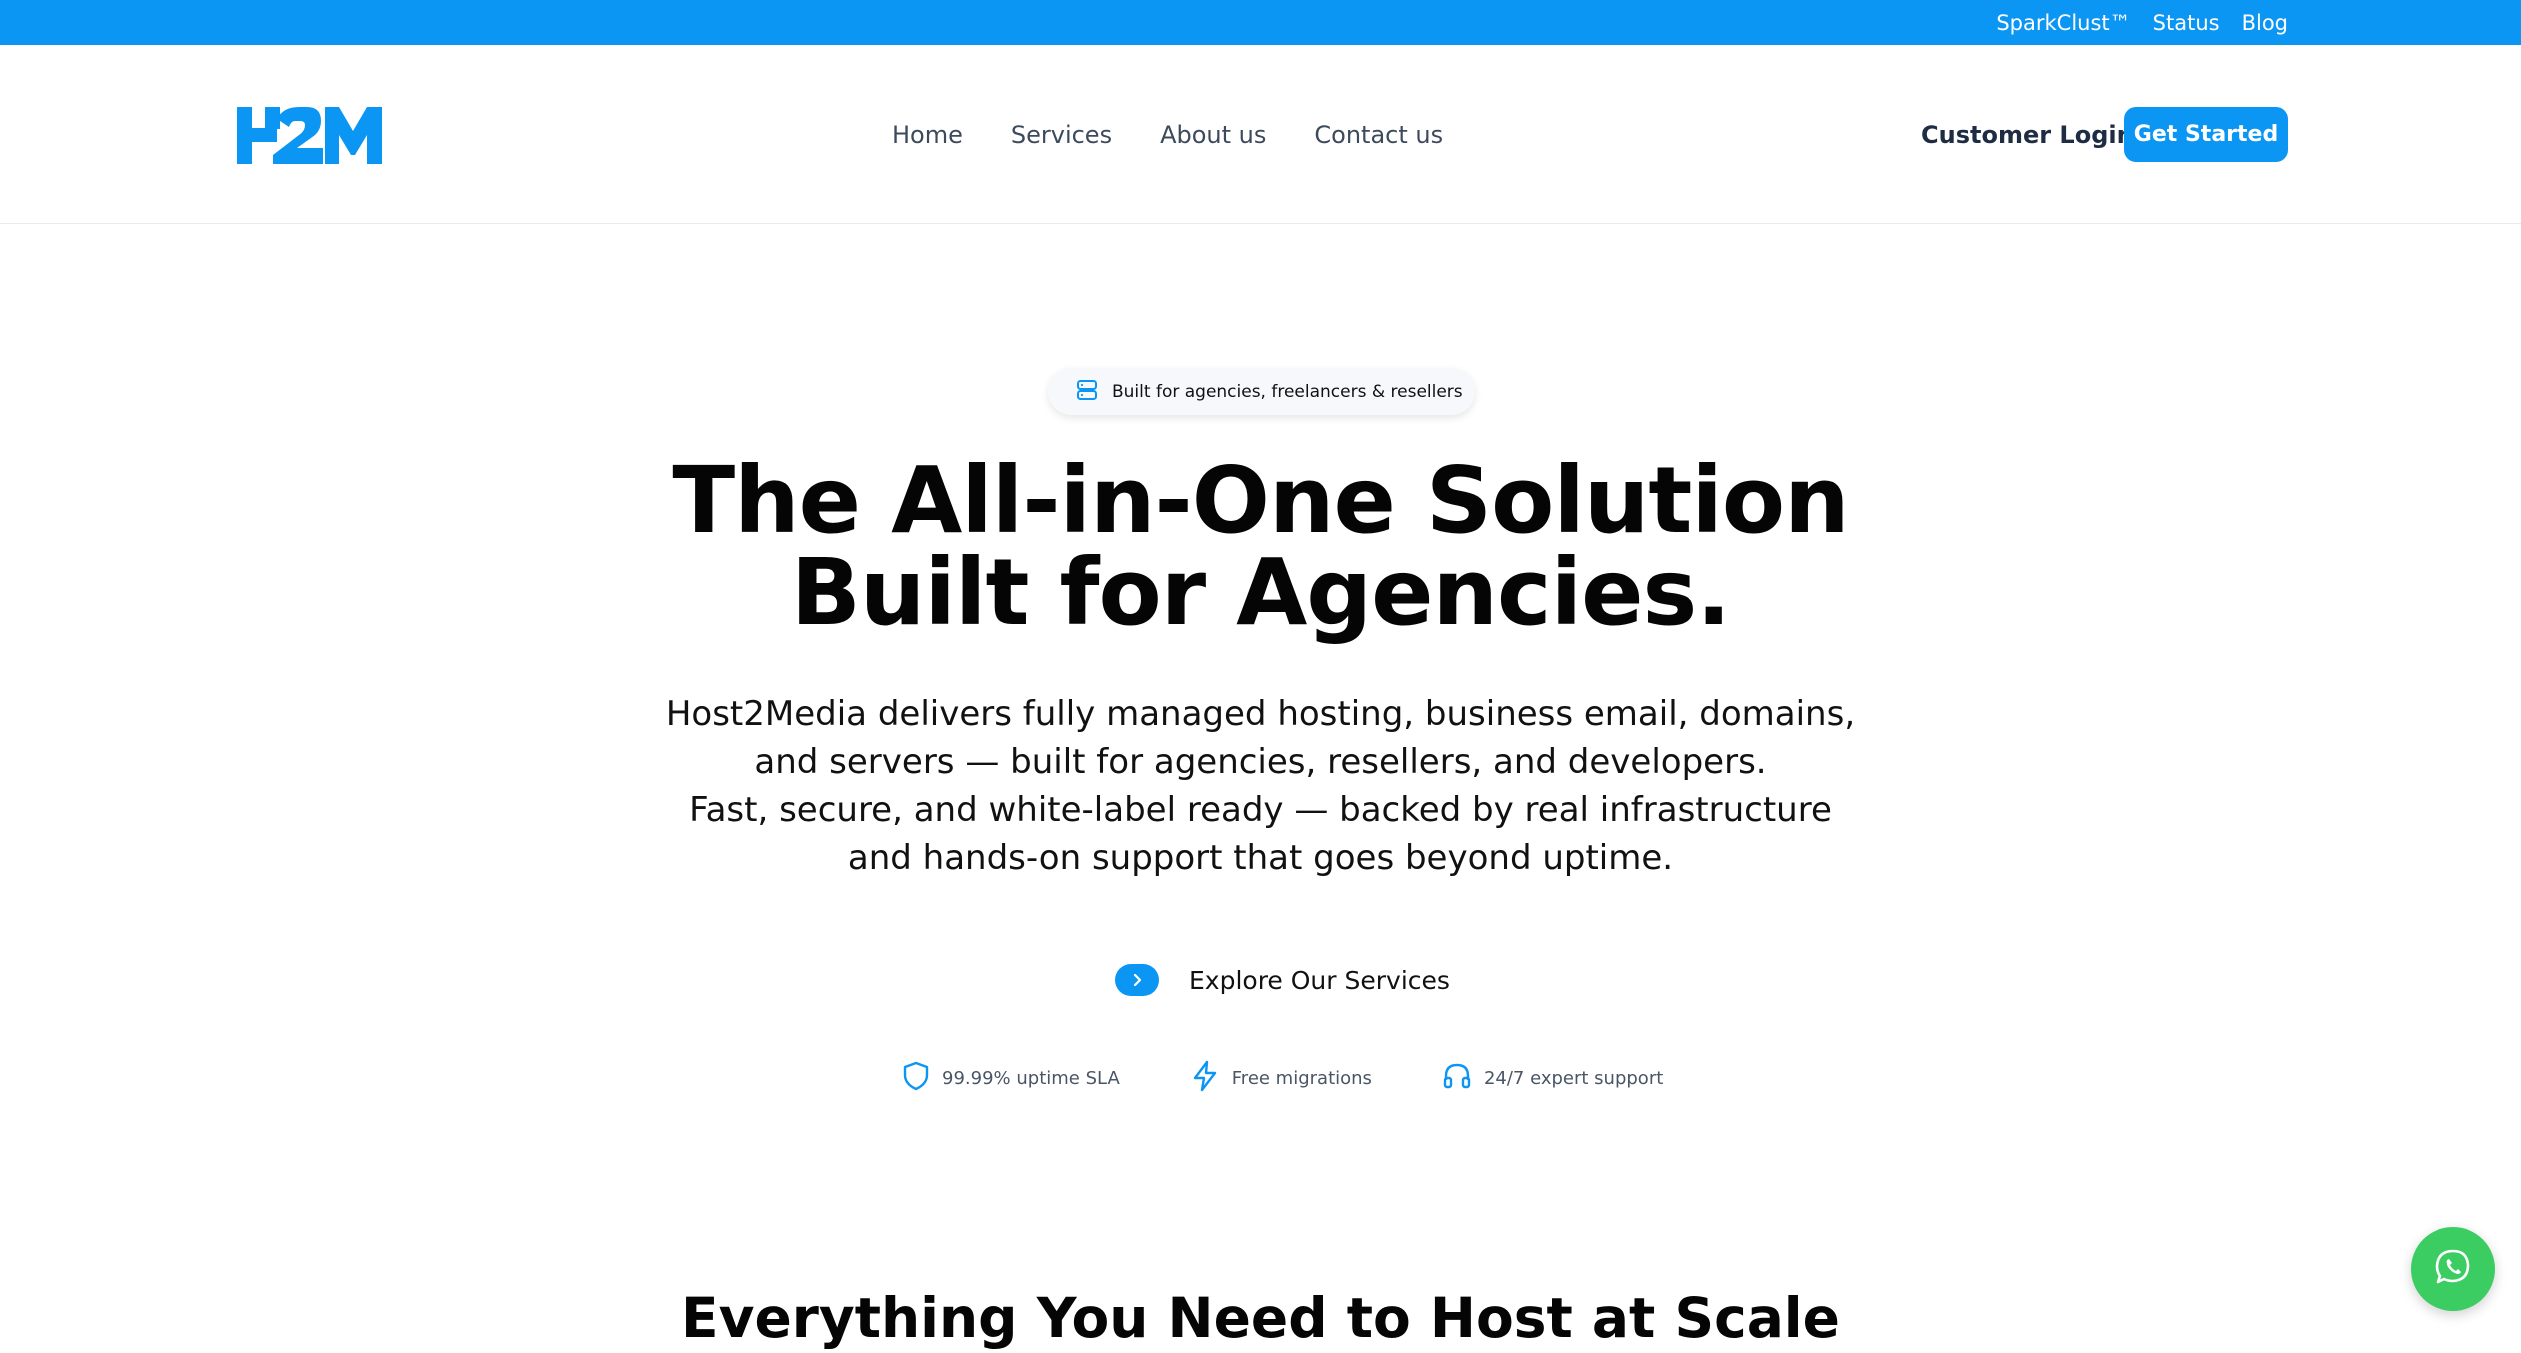  I want to click on whatsapp-icon, so click(2453, 1269).